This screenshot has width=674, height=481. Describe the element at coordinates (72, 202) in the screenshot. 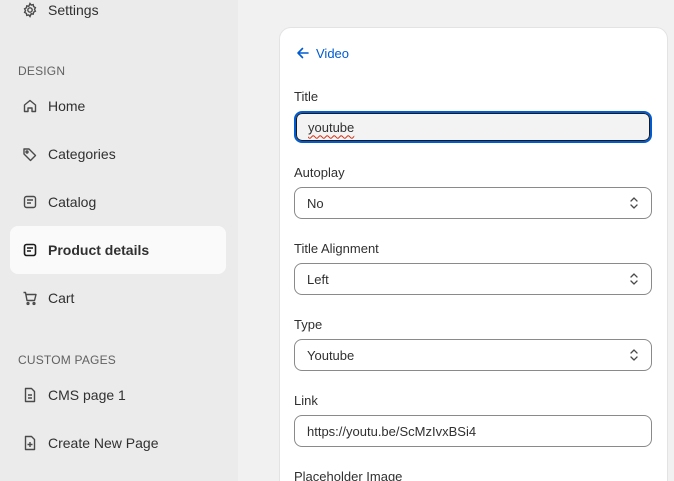

I see `sidebar-item-label: Catalog` at that location.